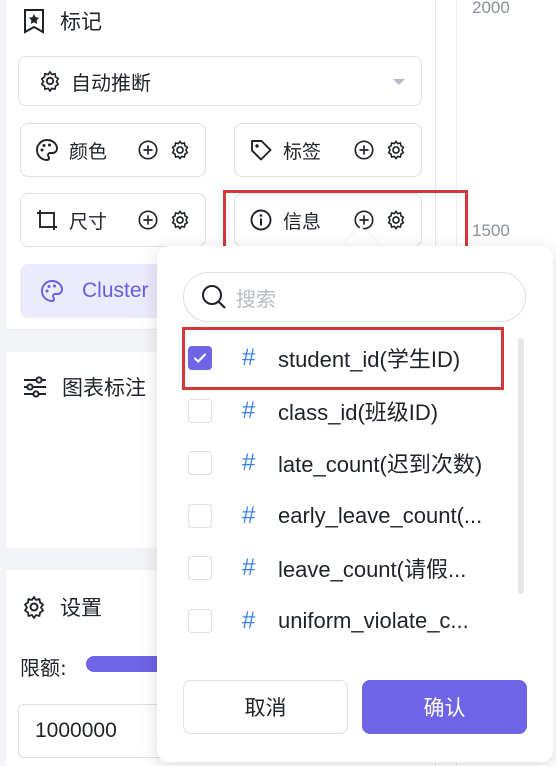  Describe the element at coordinates (220, 81) in the screenshot. I see `mark-type-select: 自动推断` at that location.